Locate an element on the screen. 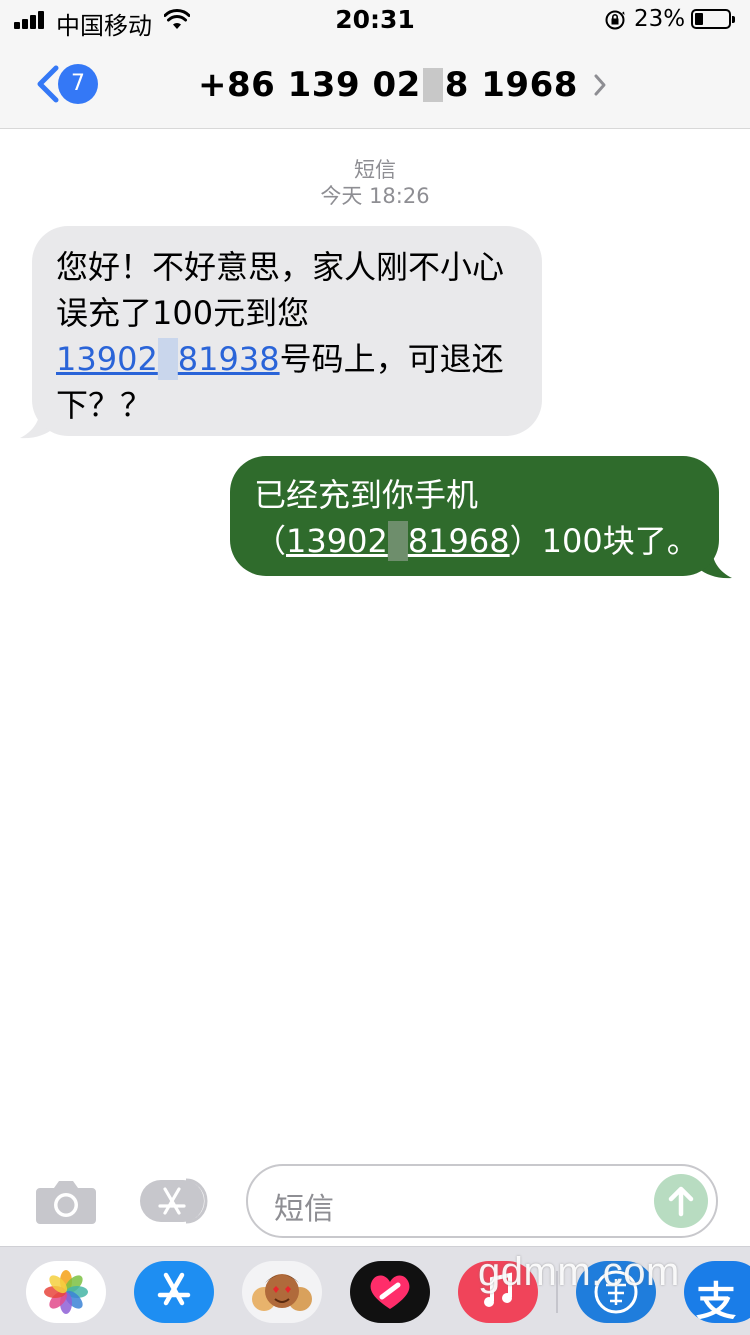  nav-bar: 7 +86 139 02 8 1968 is located at coordinates (375, 84).